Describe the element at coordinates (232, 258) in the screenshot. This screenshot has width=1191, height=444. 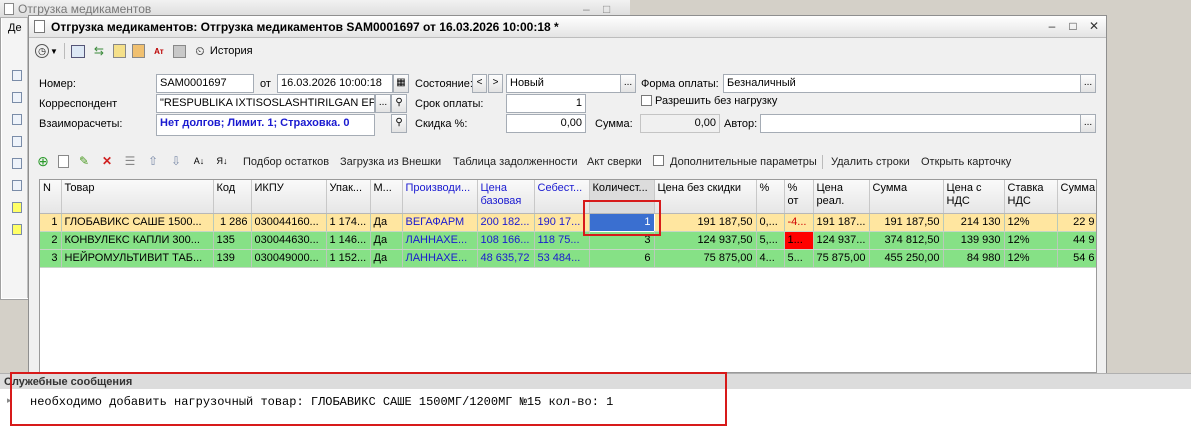
I see `table-cell: 139` at that location.